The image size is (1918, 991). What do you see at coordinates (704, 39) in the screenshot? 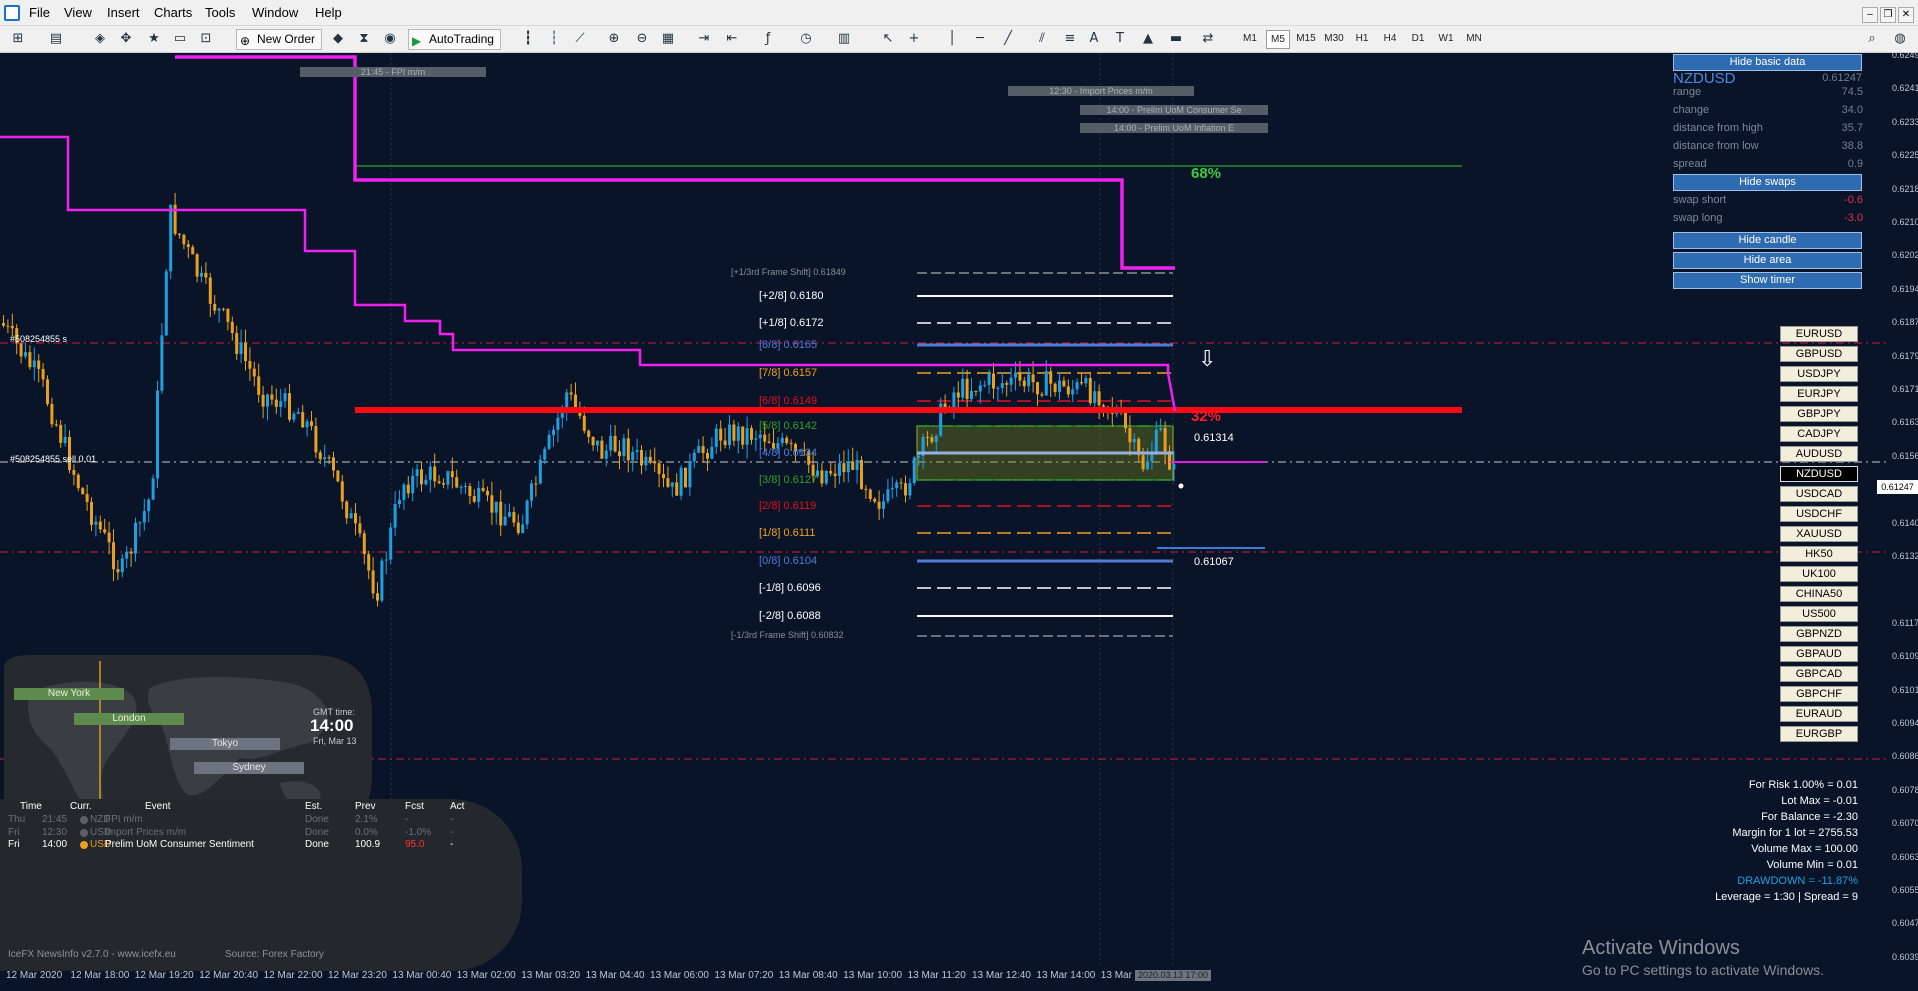
I see `chart-shift-icon: ⇥` at bounding box center [704, 39].